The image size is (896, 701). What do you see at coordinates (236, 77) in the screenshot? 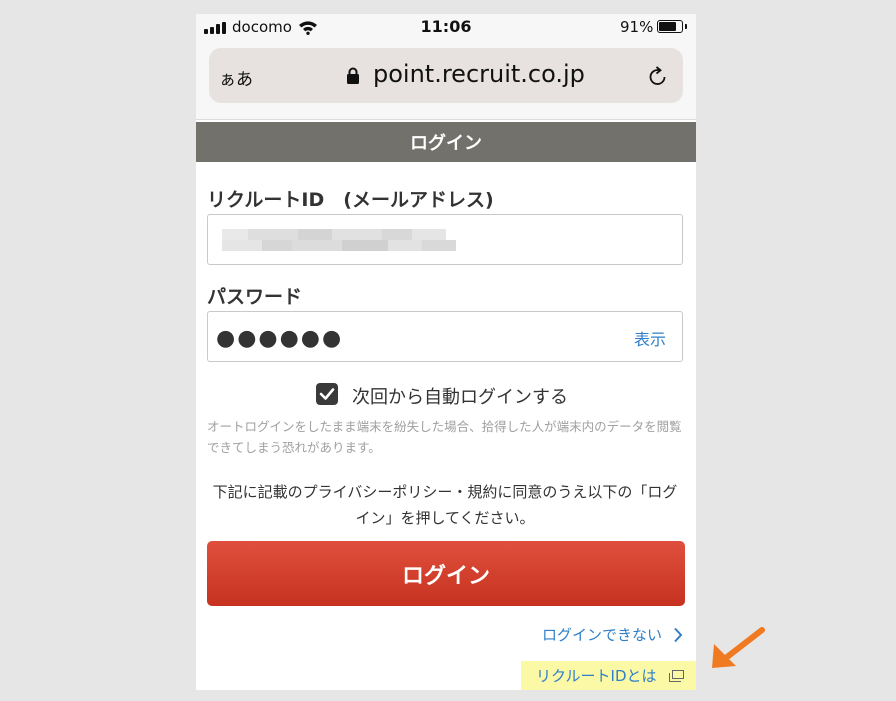
I see `text-size-button: ぁあ` at bounding box center [236, 77].